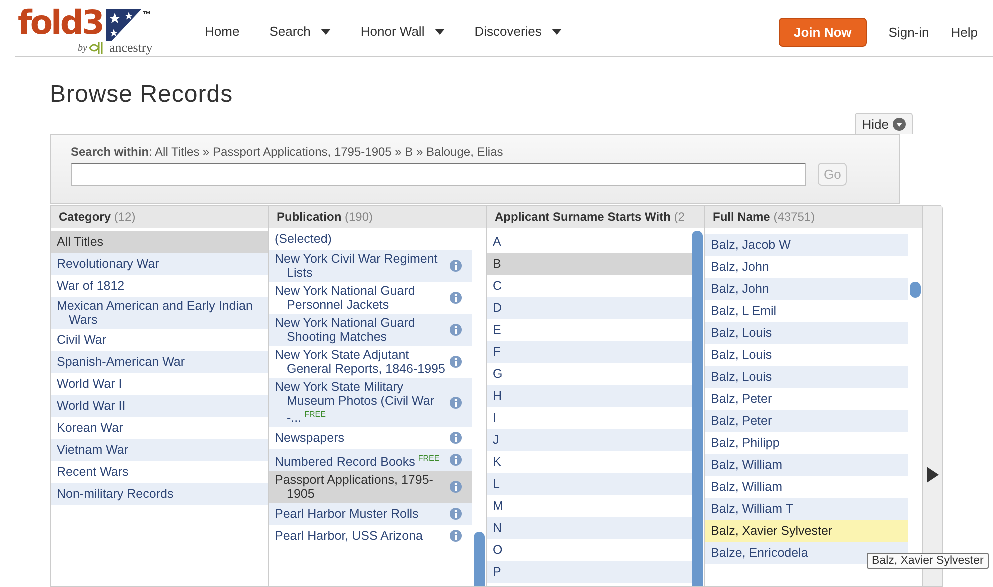 Image resolution: width=993 pixels, height=587 pixels. Describe the element at coordinates (928, 561) in the screenshot. I see `tooltip: Balz, Xavier Sylvester` at that location.